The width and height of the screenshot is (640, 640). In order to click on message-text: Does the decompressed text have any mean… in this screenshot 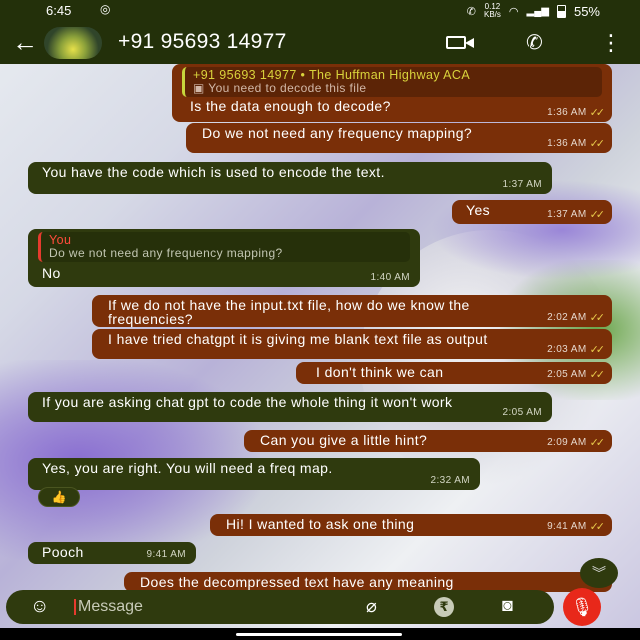, I will do `click(297, 582)`.